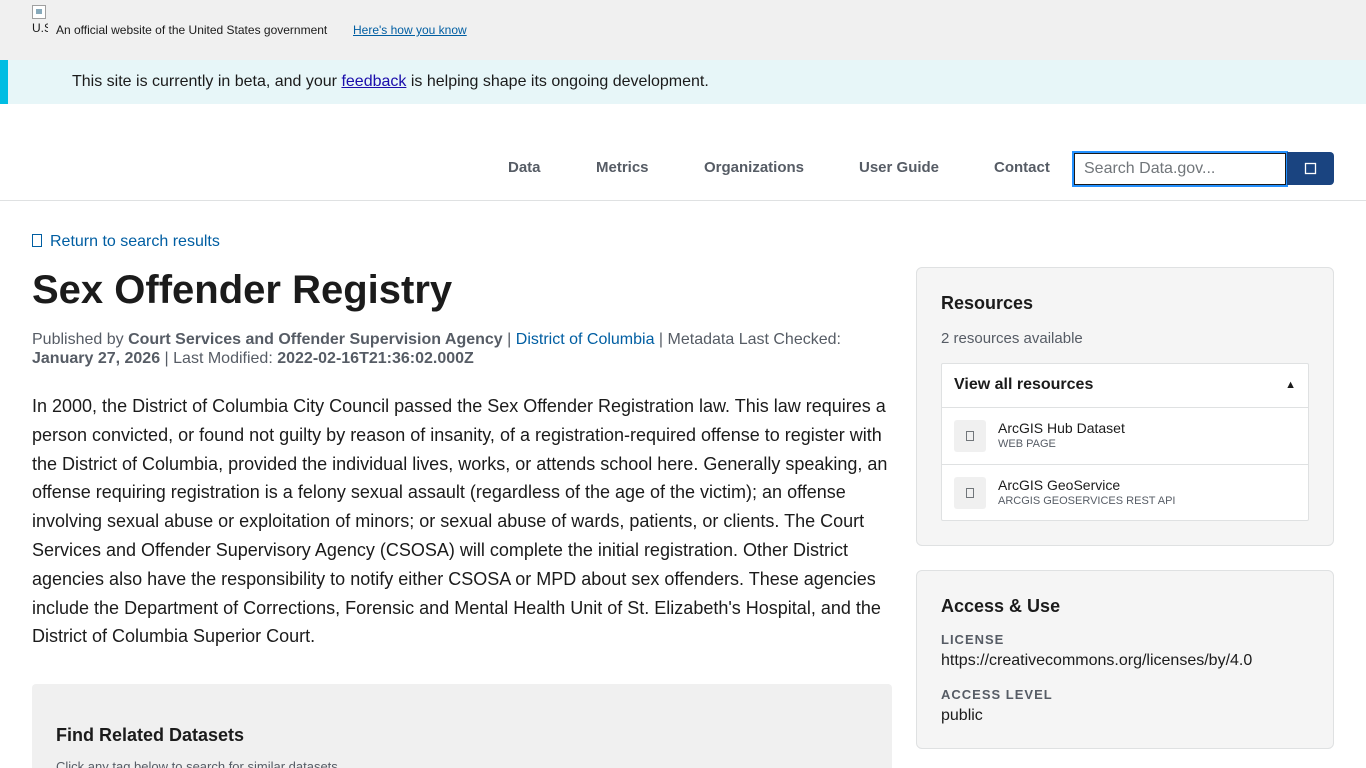  What do you see at coordinates (242, 290) in the screenshot?
I see `page-title: Sex Offender Registry` at bounding box center [242, 290].